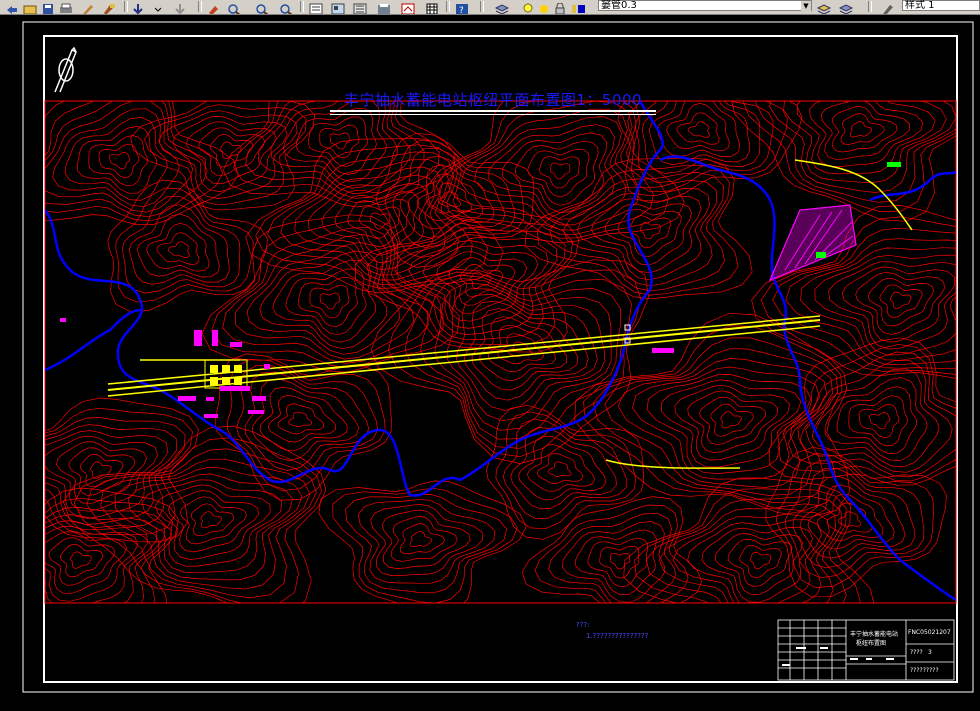 The height and width of the screenshot is (711, 980). I want to click on help-icon: ?, so click(462, 7).